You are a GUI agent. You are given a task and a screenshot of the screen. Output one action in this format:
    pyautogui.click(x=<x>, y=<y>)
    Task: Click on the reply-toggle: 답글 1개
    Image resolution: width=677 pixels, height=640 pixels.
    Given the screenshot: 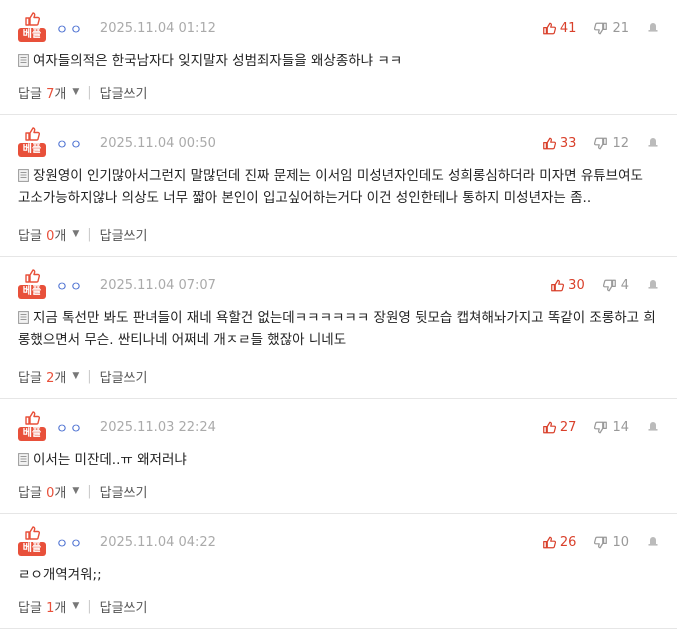 What is the action you would take?
    pyautogui.click(x=42, y=606)
    